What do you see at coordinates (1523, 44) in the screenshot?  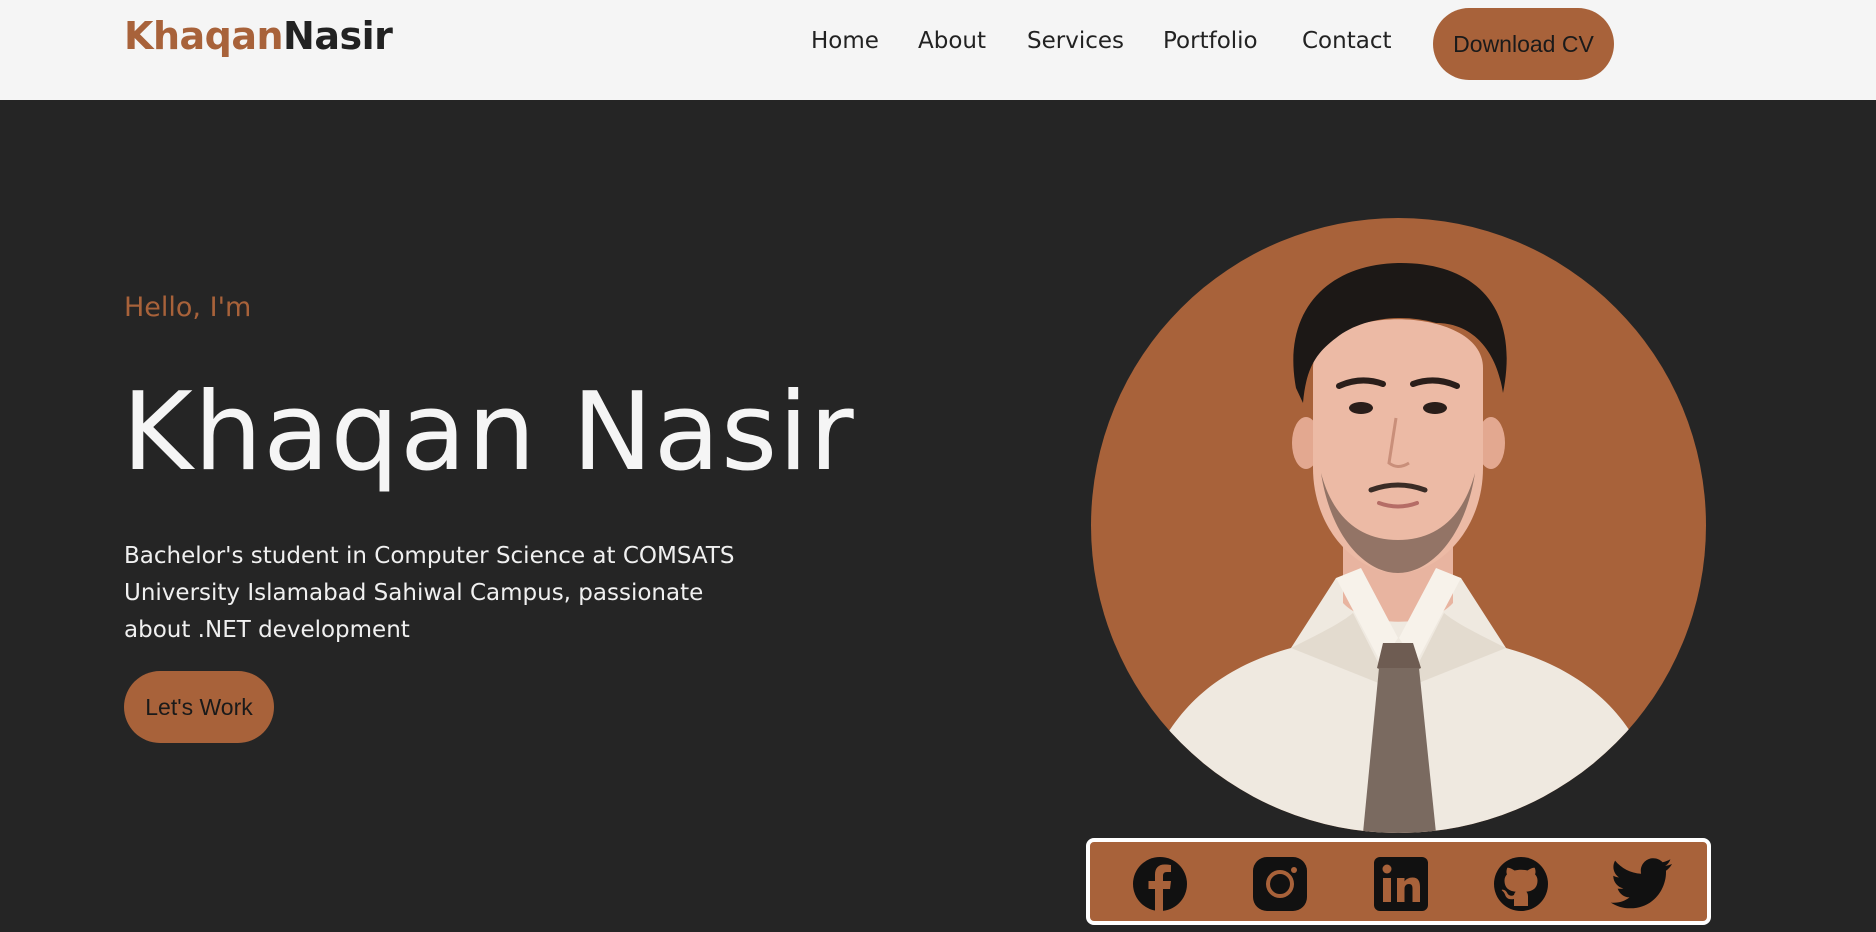 I see `download-cv-button: Download CV` at bounding box center [1523, 44].